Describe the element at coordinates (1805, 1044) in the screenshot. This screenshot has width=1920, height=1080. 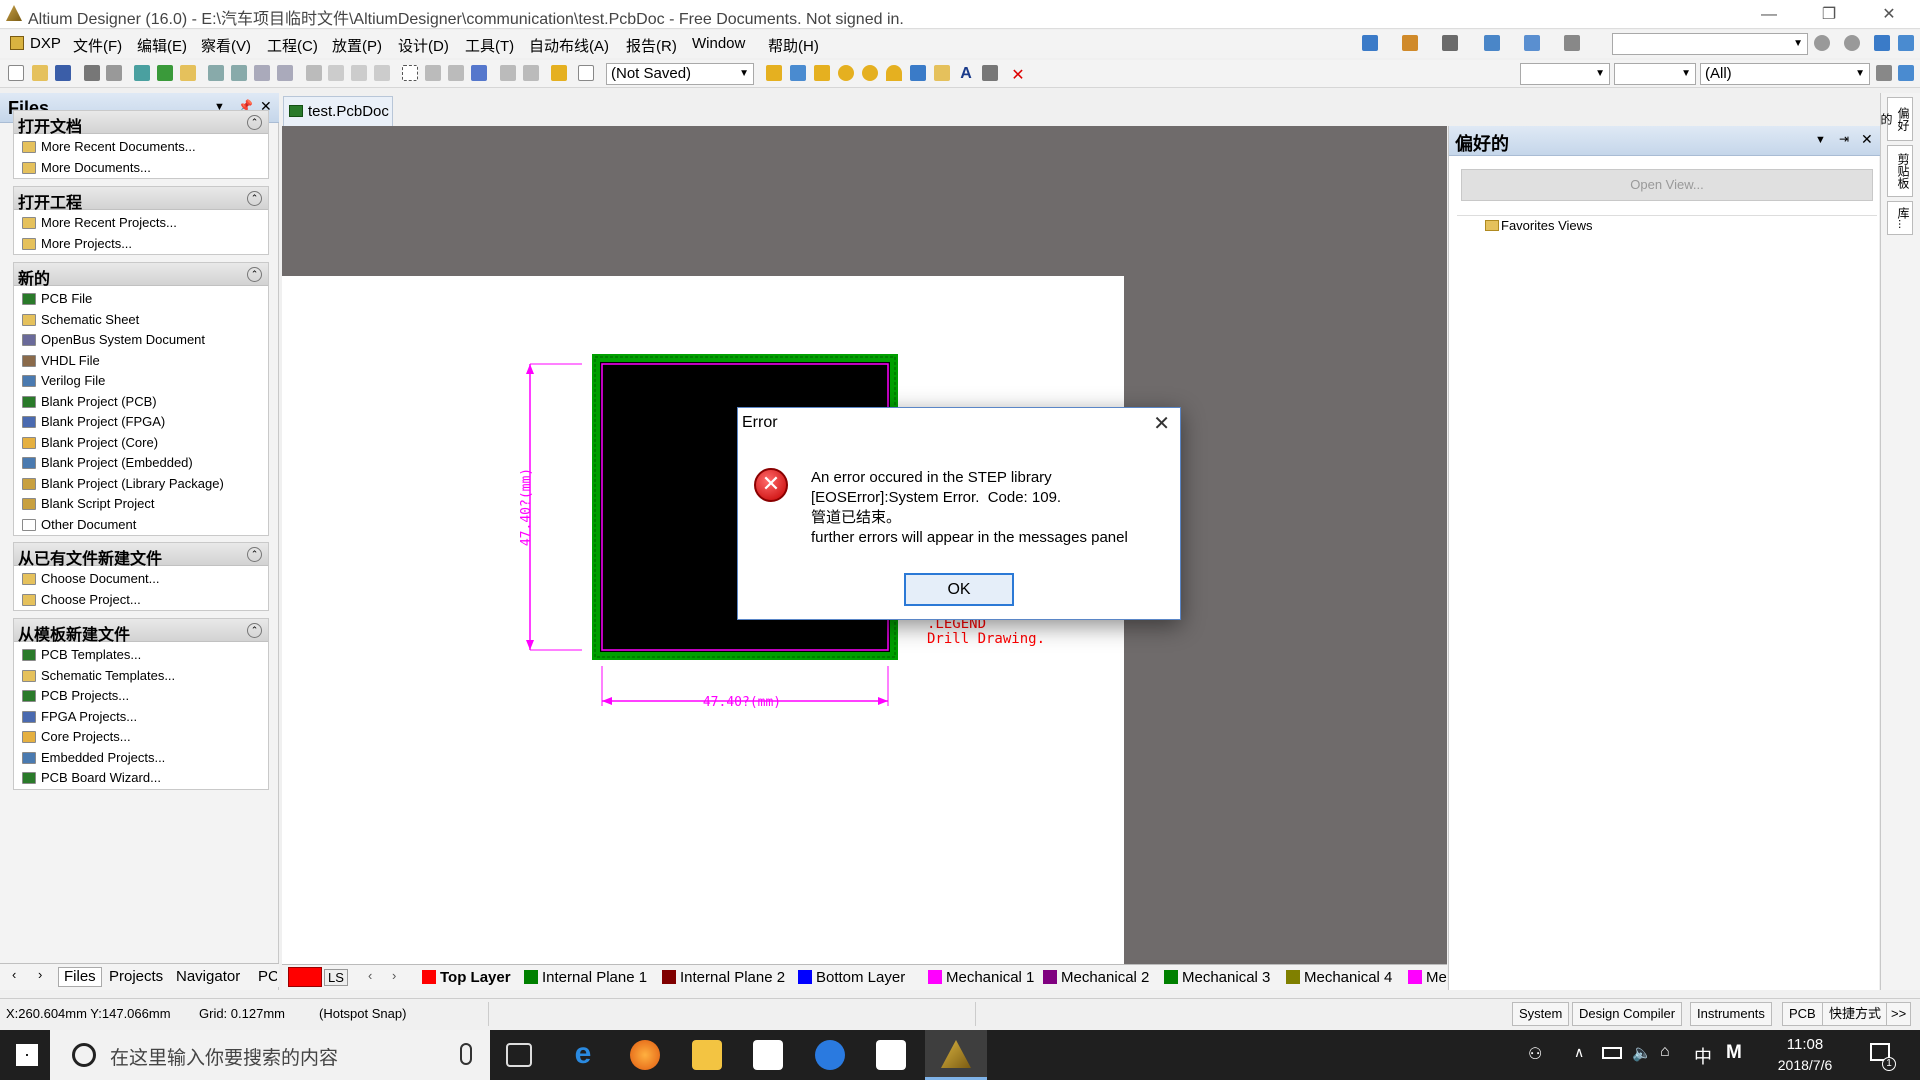
I see `clock-time: 11:08` at that location.